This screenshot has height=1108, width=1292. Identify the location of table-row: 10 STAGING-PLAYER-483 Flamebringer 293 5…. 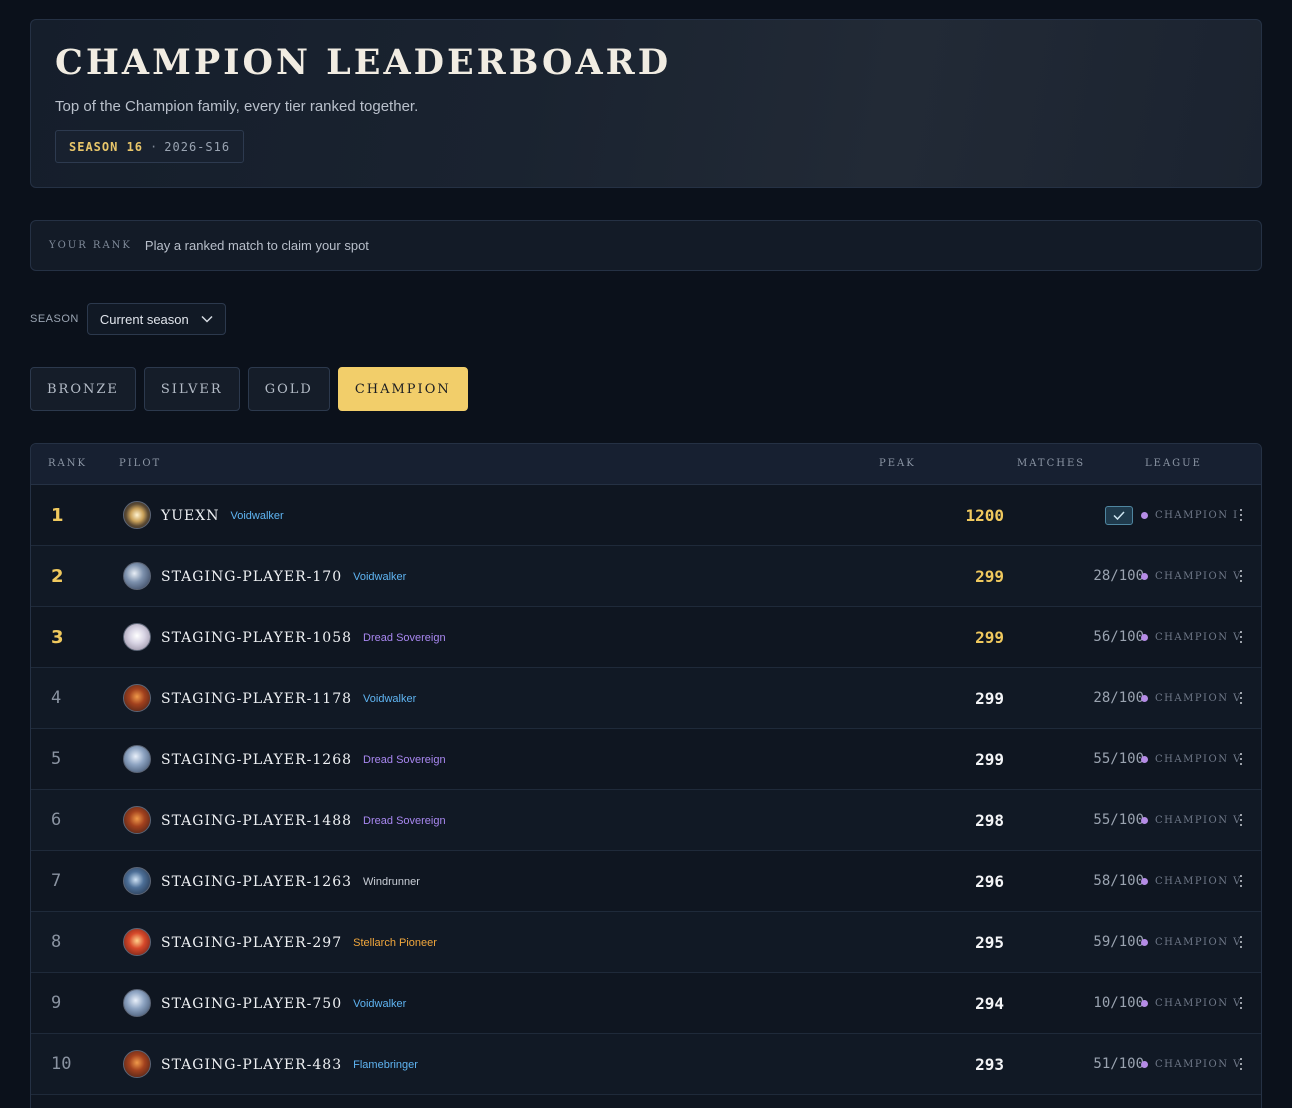
(646, 1064).